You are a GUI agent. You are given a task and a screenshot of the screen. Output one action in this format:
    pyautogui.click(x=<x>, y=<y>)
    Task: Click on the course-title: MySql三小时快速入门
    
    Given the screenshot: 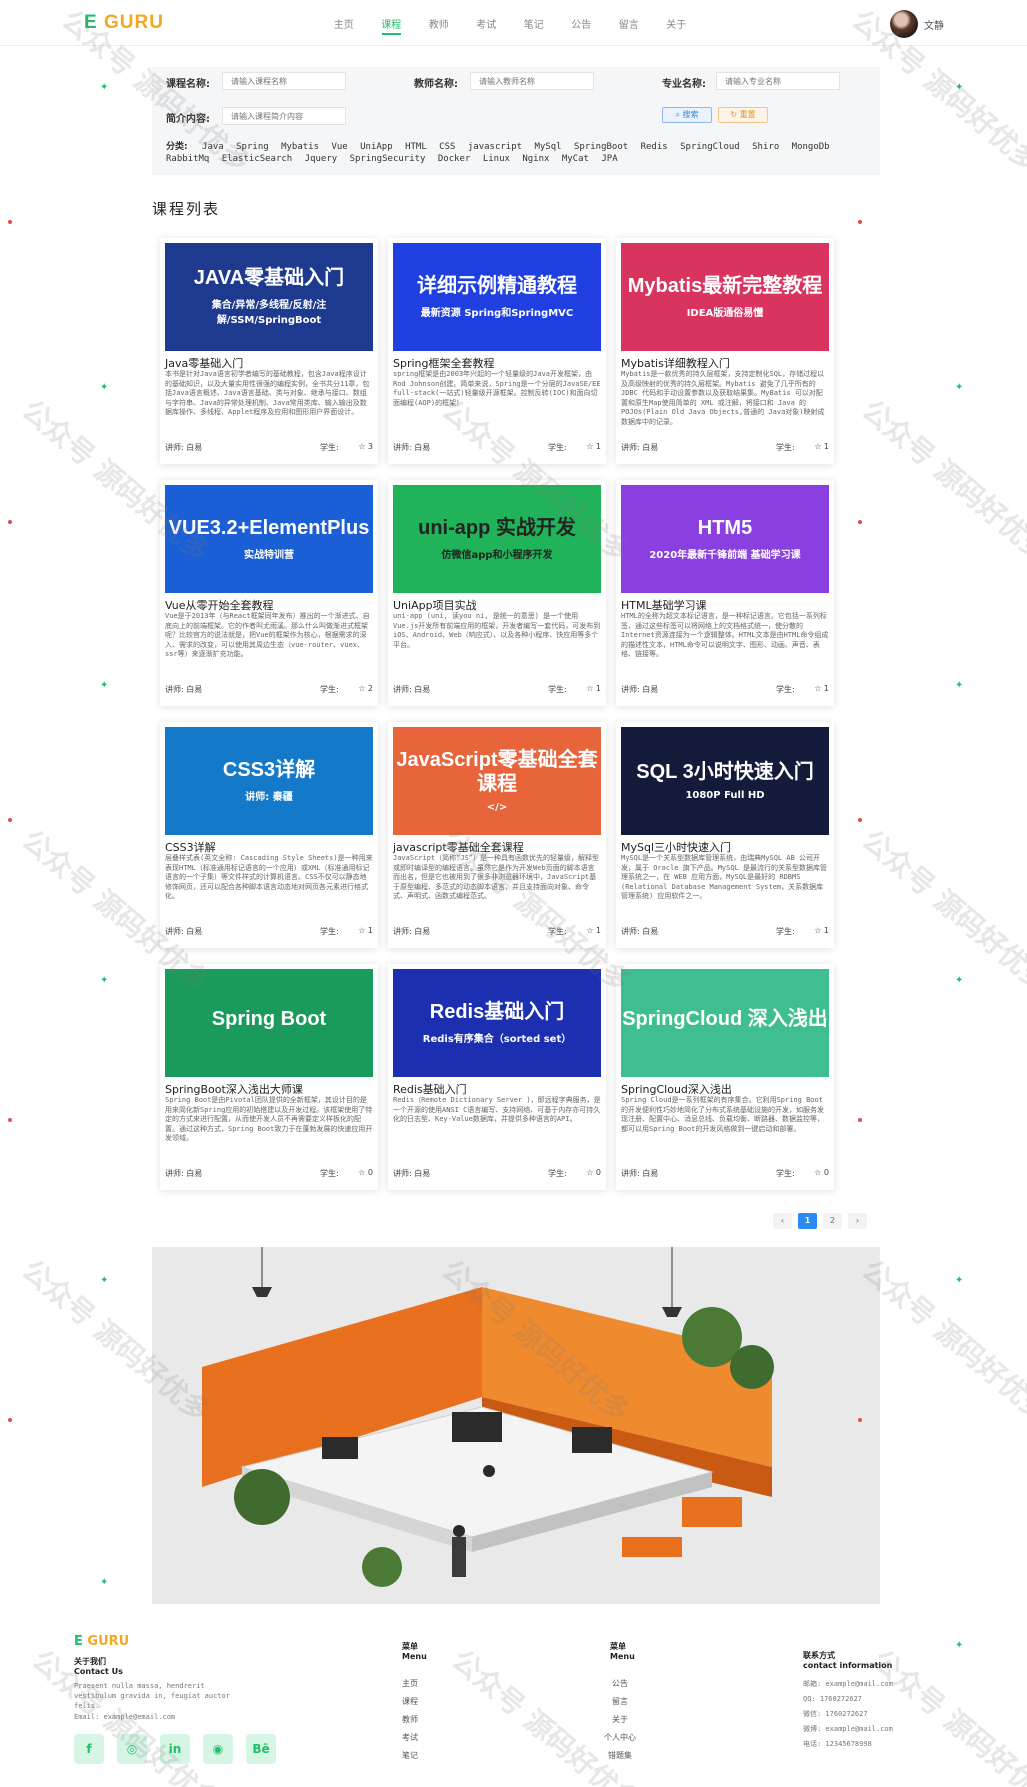 What is the action you would take?
    pyautogui.click(x=676, y=847)
    